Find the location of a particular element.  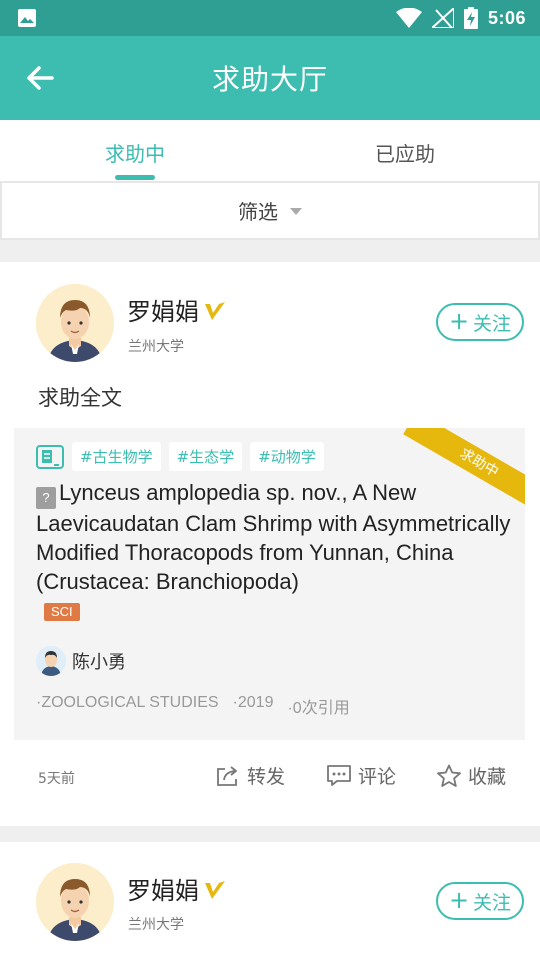

page-title: 求助大厅 is located at coordinates (269, 79).